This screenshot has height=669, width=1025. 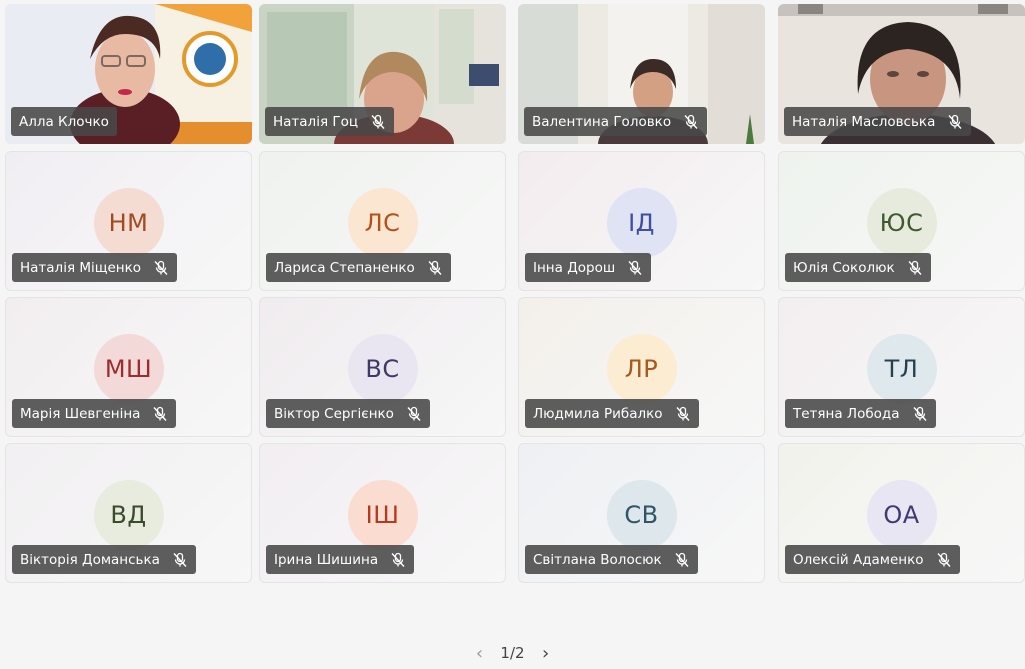 I want to click on participant-name-tag: Вікторія Доманська, so click(x=104, y=559).